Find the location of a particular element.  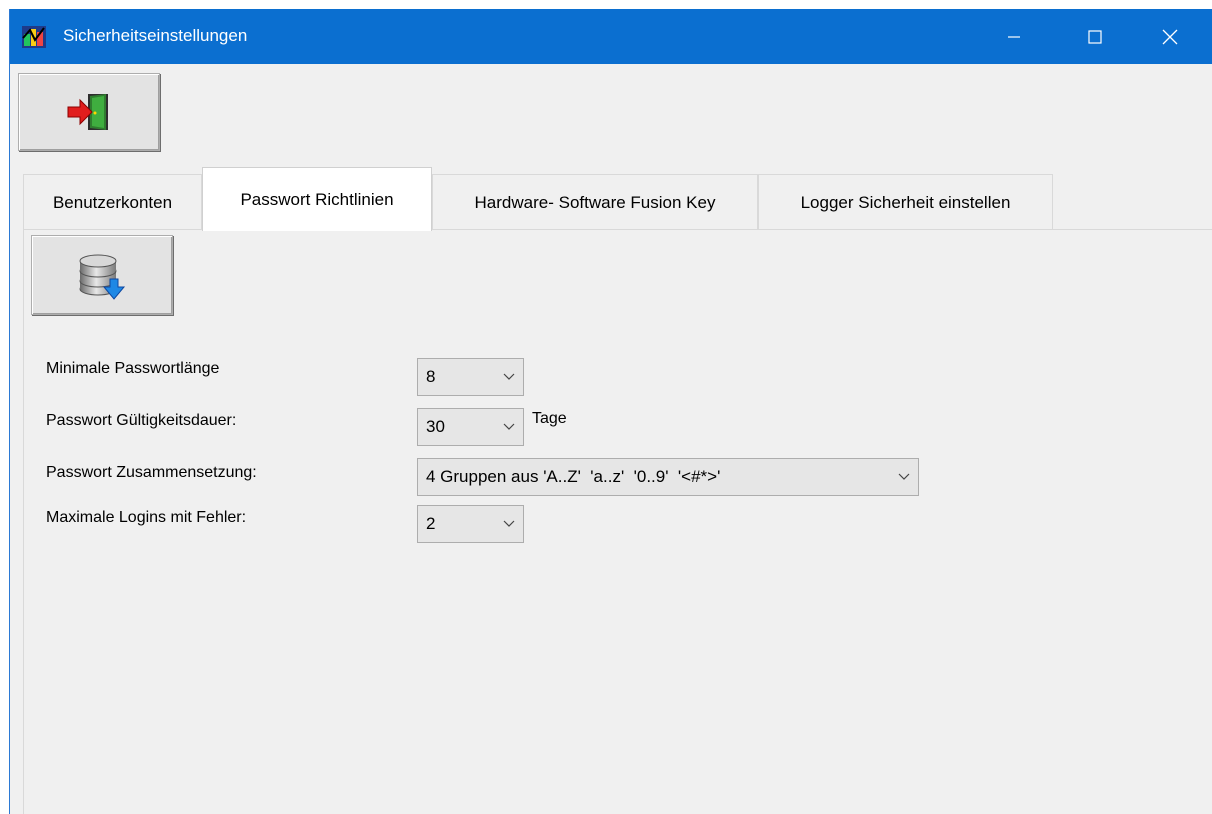

validity-label: Passwort Gültigkeitsdauer: is located at coordinates (141, 420).